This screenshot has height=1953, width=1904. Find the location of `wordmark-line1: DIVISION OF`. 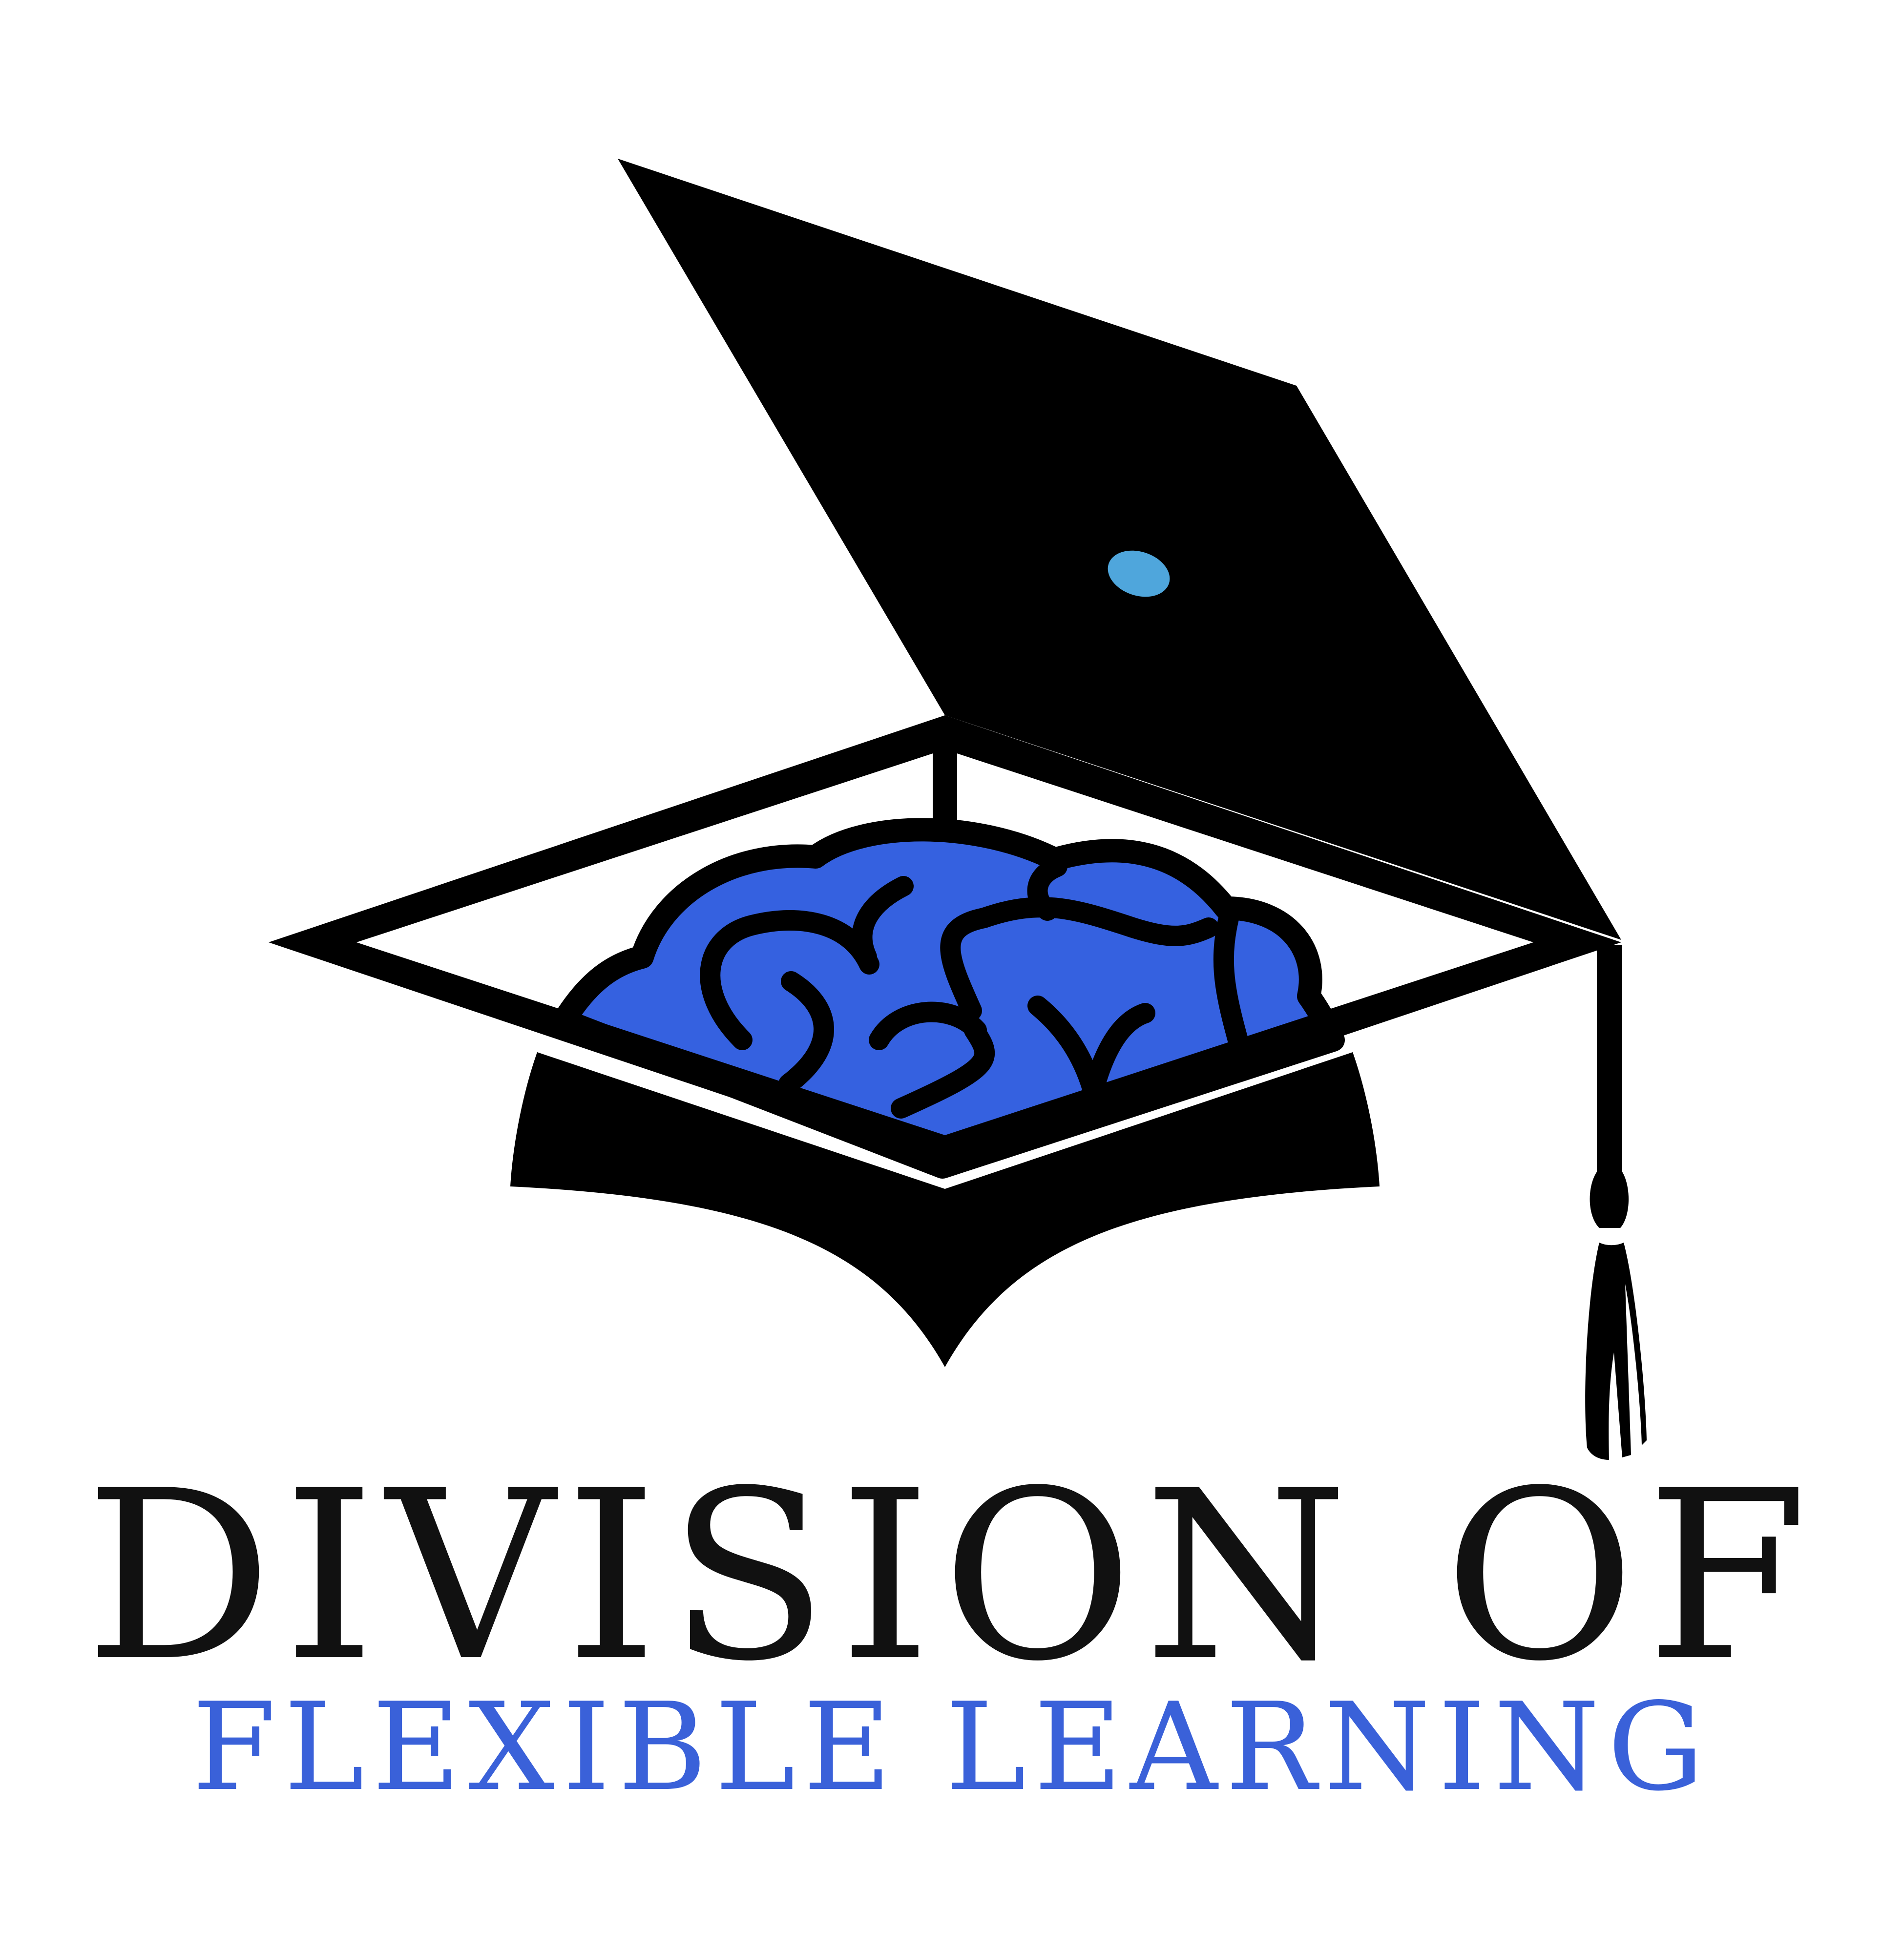

wordmark-line1: DIVISION OF is located at coordinates (952, 1576).